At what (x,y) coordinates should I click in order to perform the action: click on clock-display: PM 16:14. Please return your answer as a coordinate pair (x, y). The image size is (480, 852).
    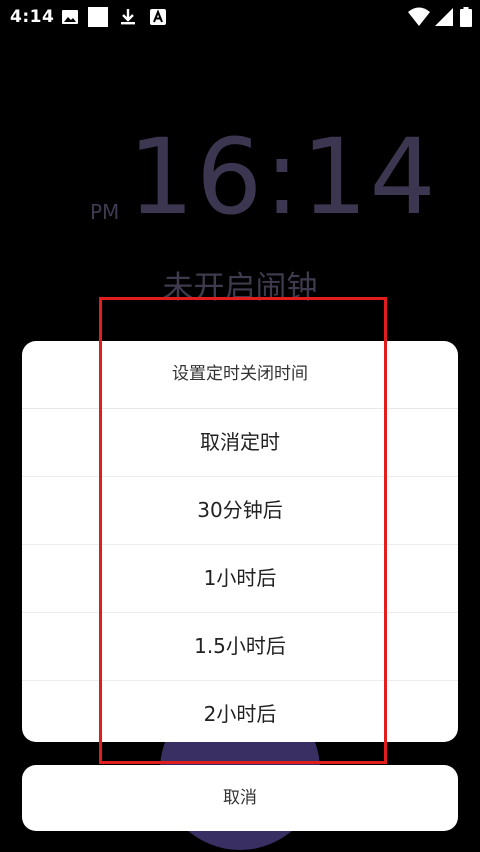
    Looking at the image, I should click on (240, 180).